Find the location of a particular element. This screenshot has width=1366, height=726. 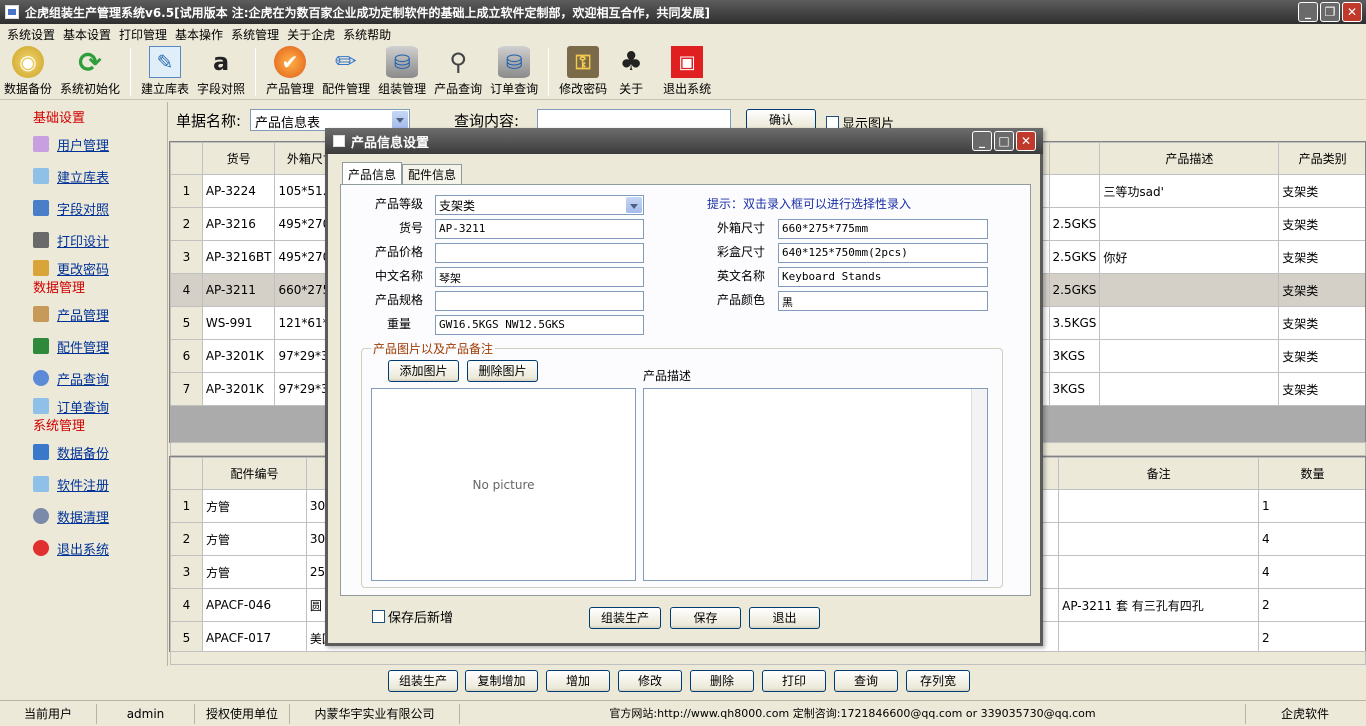

magnifier-icon is located at coordinates (41, 378).